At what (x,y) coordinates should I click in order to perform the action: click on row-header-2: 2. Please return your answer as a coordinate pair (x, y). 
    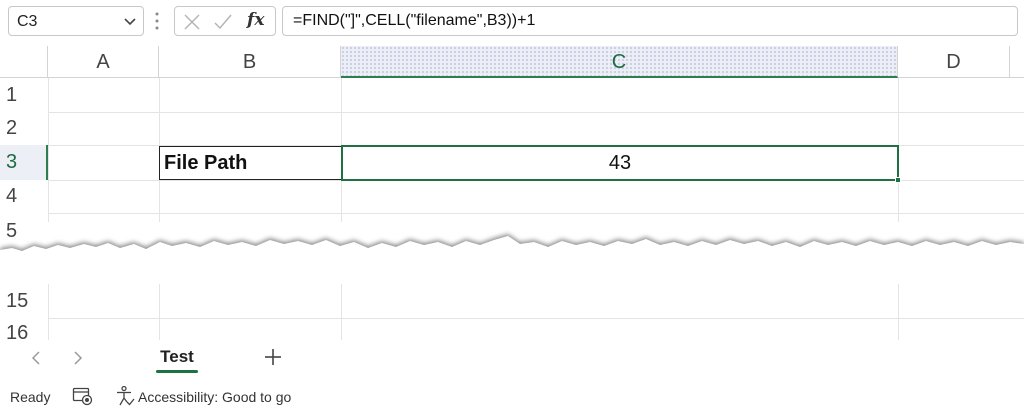
    Looking at the image, I should click on (24, 131).